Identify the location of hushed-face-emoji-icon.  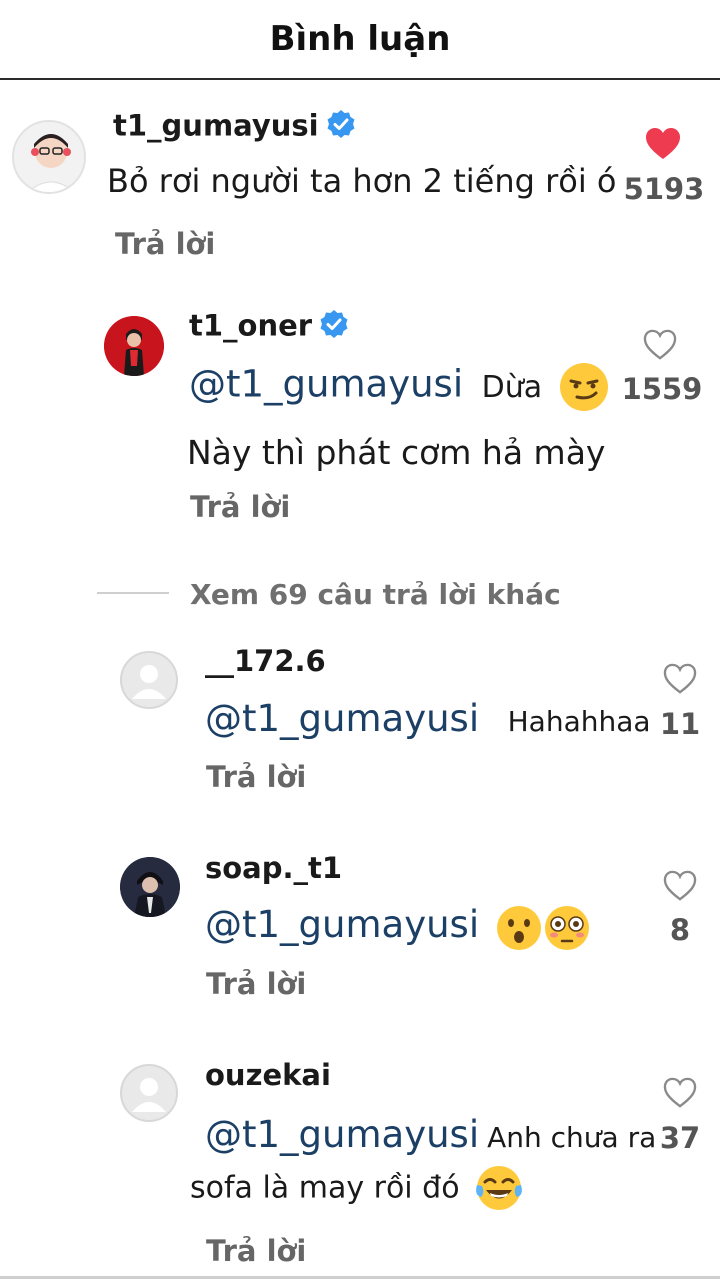
(519, 928).